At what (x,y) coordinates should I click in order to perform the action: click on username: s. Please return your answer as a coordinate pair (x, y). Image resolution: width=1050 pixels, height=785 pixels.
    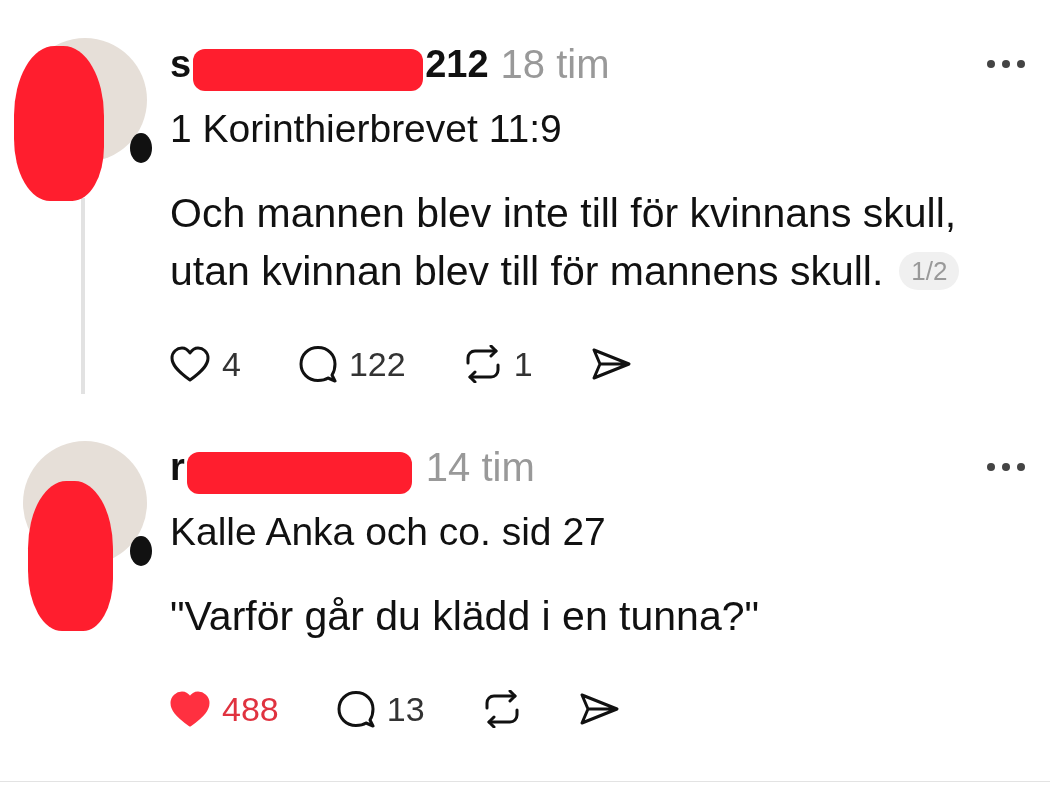
    Looking at the image, I should click on (181, 64).